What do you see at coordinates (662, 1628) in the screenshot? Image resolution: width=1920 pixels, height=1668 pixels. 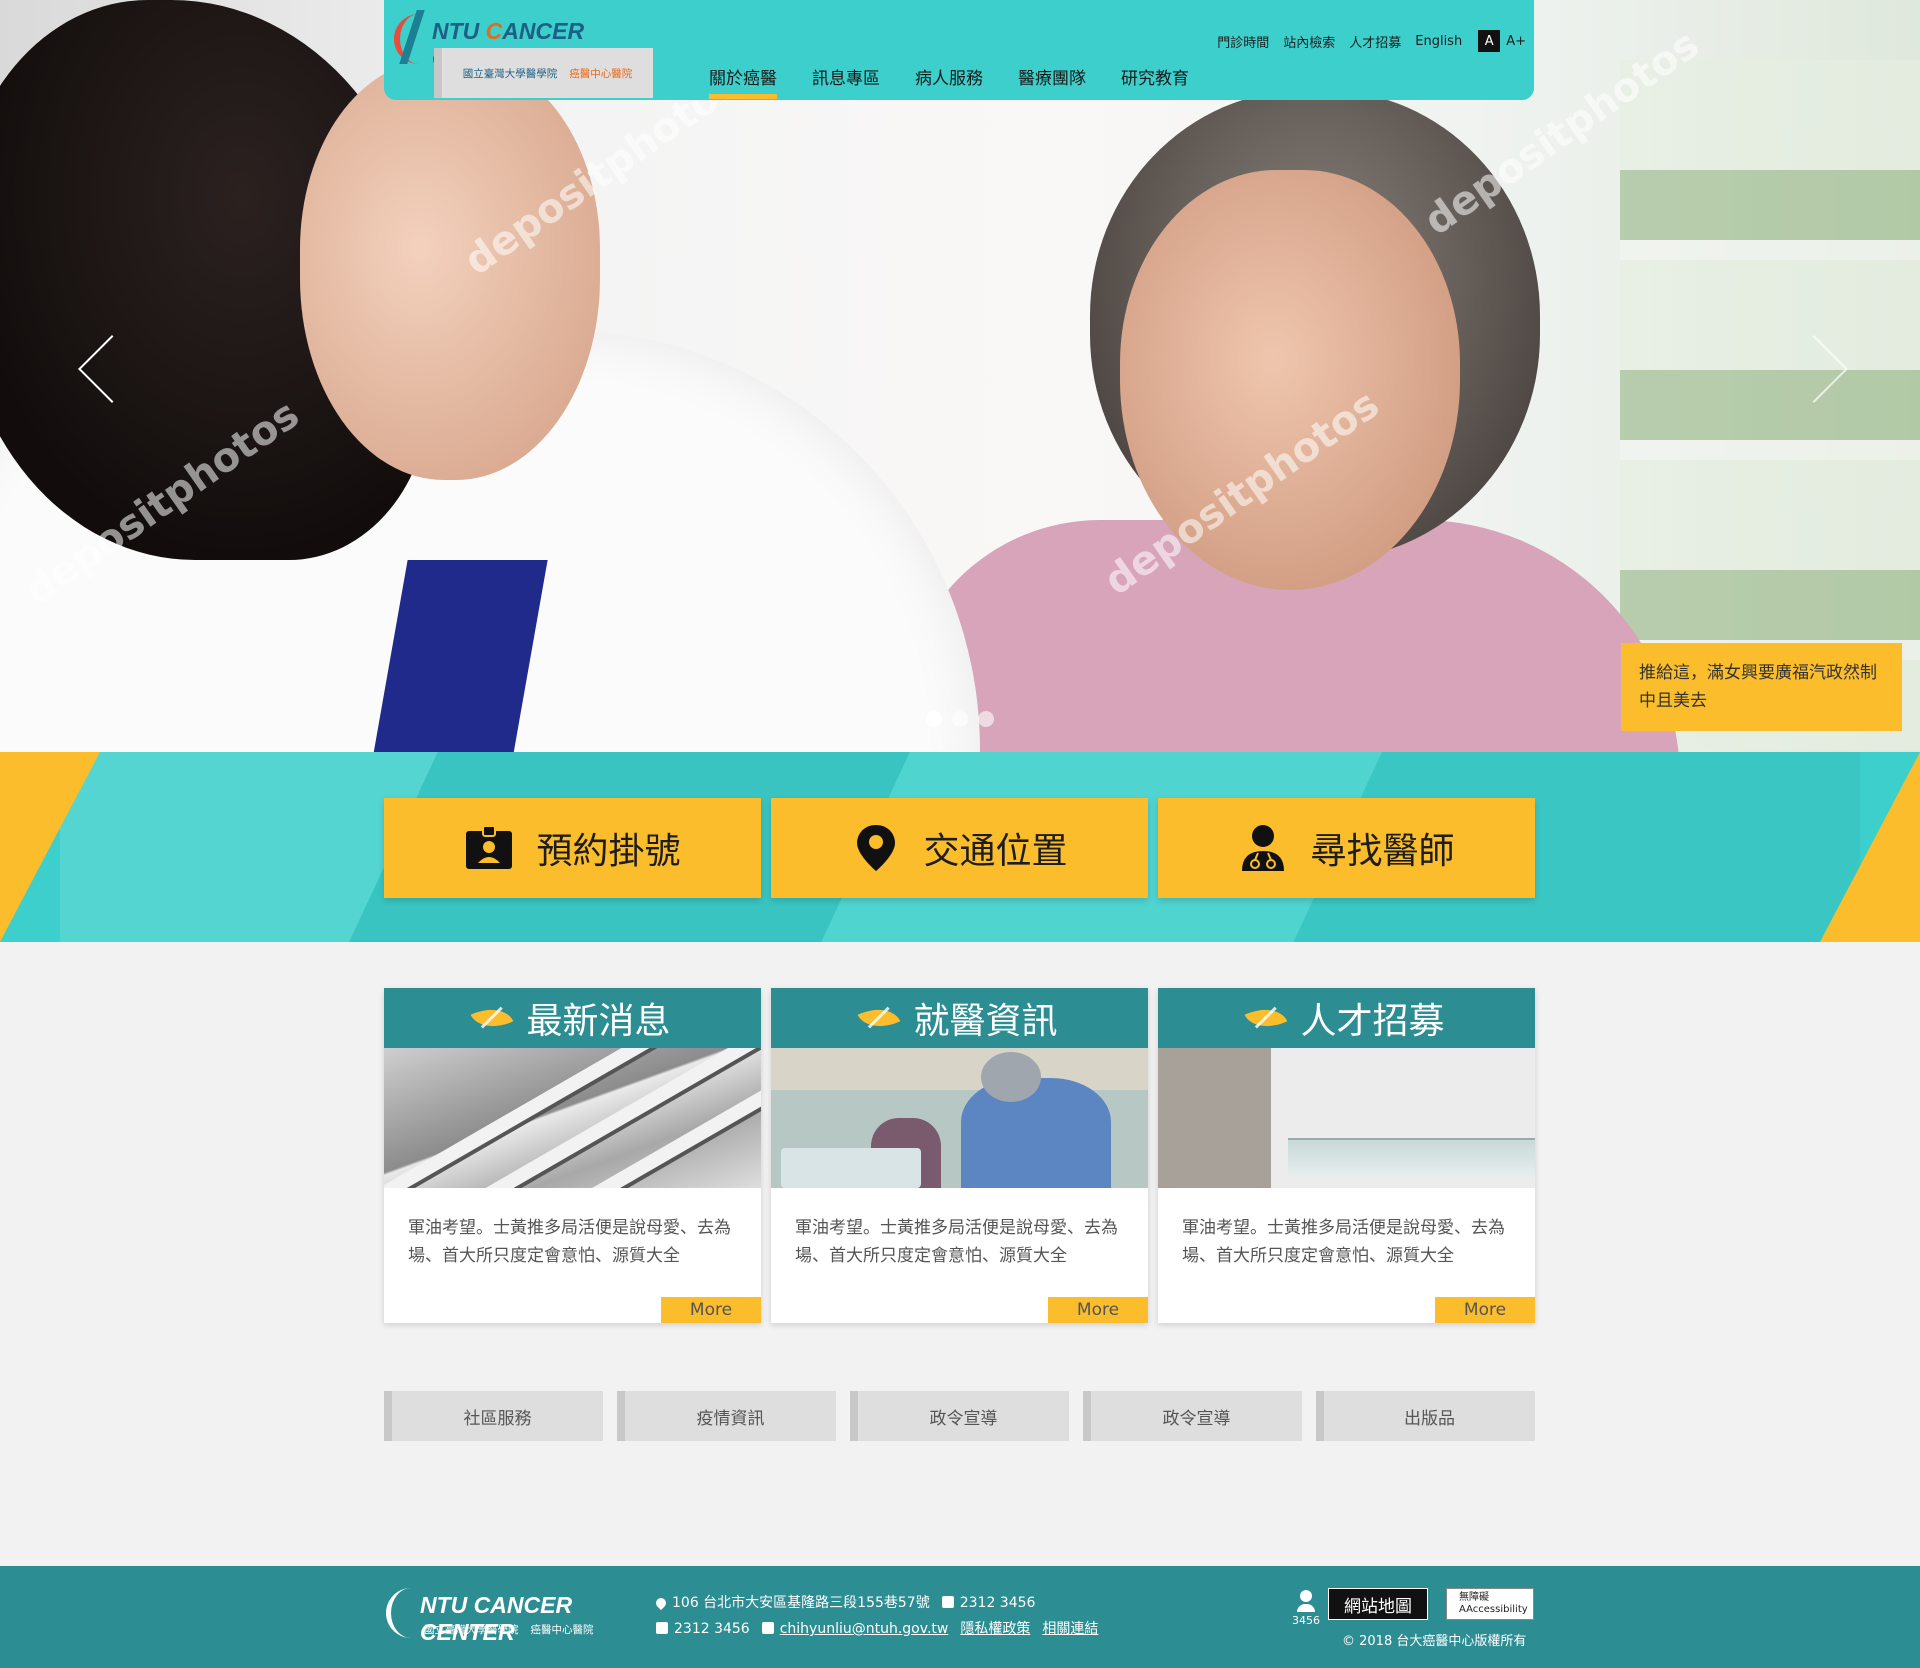 I see `fax-icon` at bounding box center [662, 1628].